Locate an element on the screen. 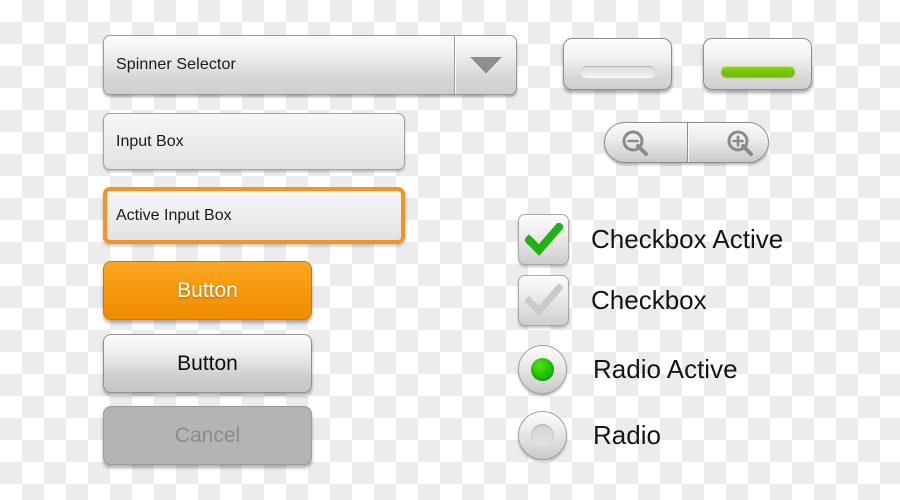 The height and width of the screenshot is (500, 900). cancel-button-label: Cancel is located at coordinates (207, 435).